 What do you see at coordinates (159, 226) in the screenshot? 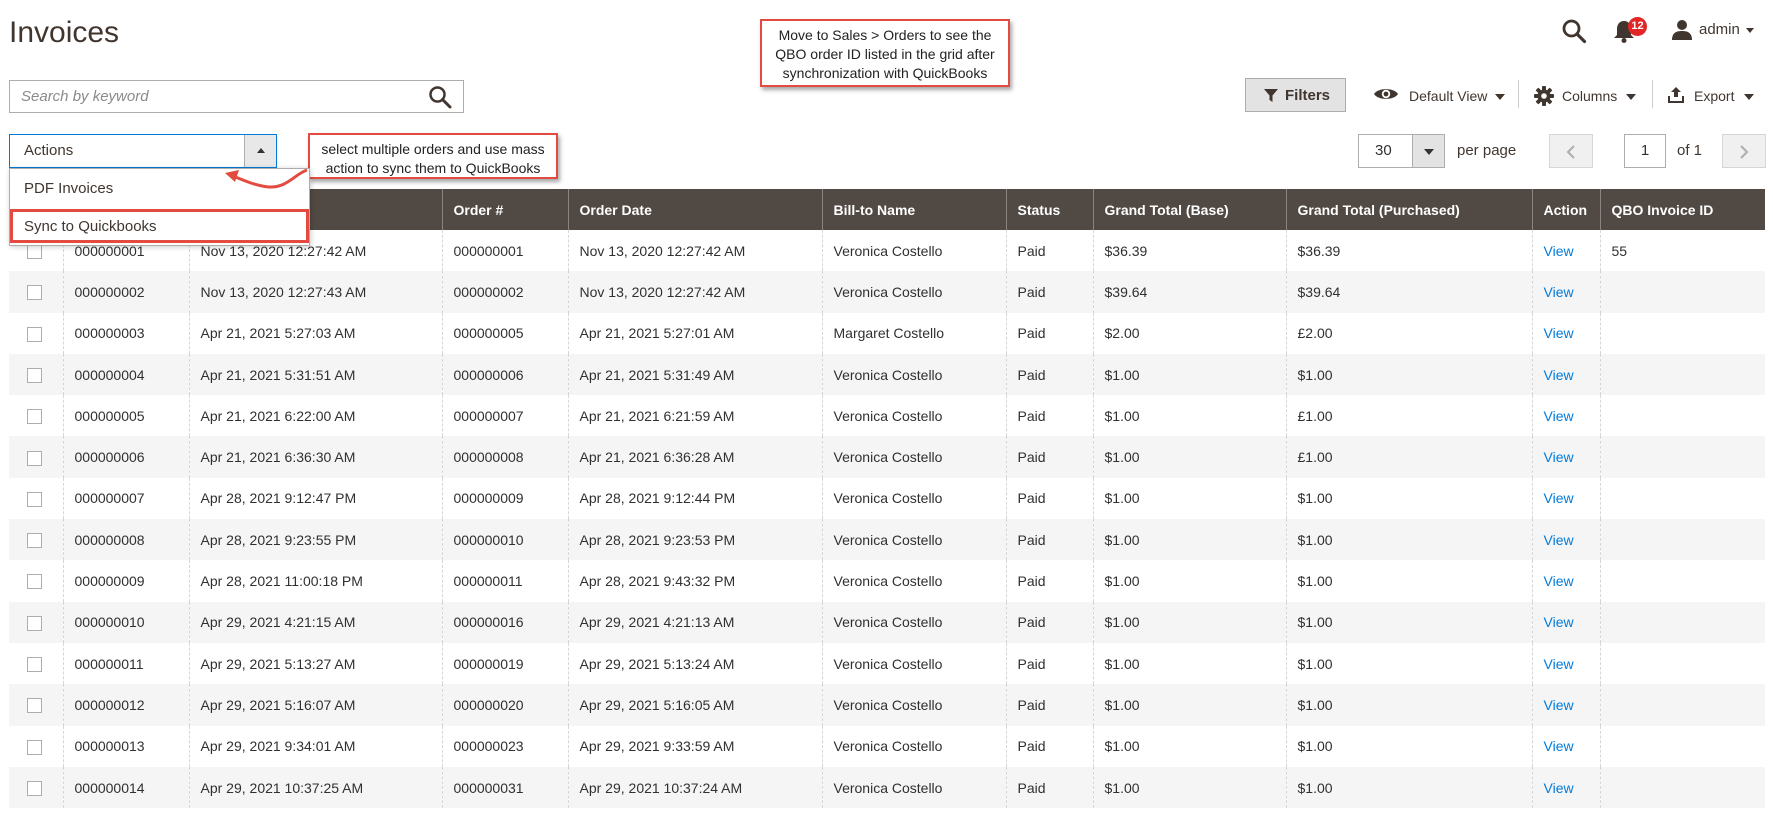
I see `action-sync-to-quickbooks: Sync to Quickbooks` at bounding box center [159, 226].